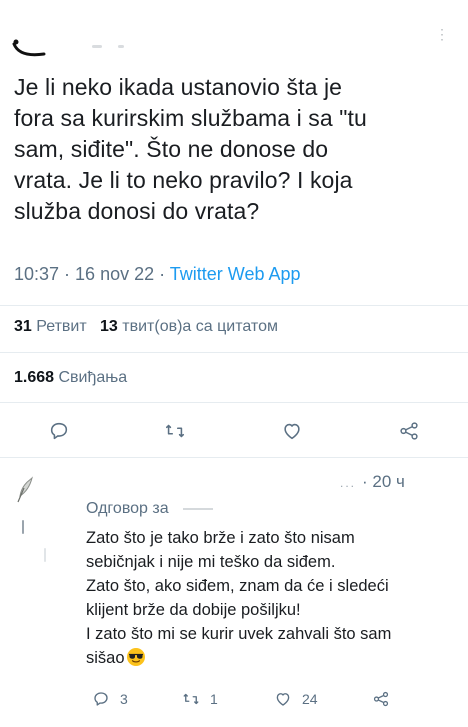 This screenshot has height=727, width=468. What do you see at coordinates (36, 274) in the screenshot?
I see `tweet-time: 10:37` at bounding box center [36, 274].